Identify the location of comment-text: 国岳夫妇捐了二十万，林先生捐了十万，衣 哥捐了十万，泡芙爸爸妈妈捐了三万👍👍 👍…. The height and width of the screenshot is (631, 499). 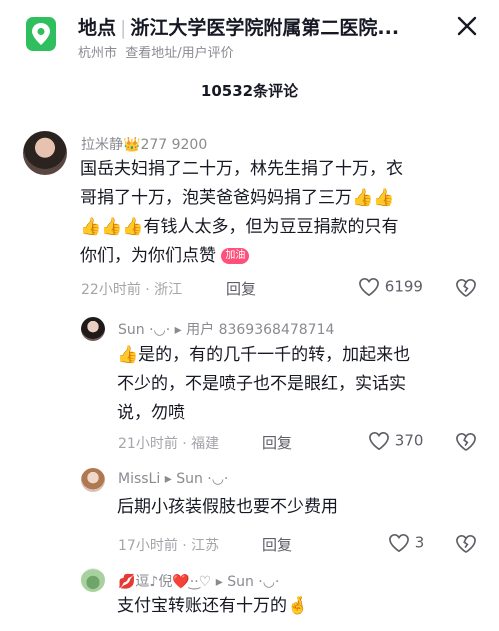
(280, 213).